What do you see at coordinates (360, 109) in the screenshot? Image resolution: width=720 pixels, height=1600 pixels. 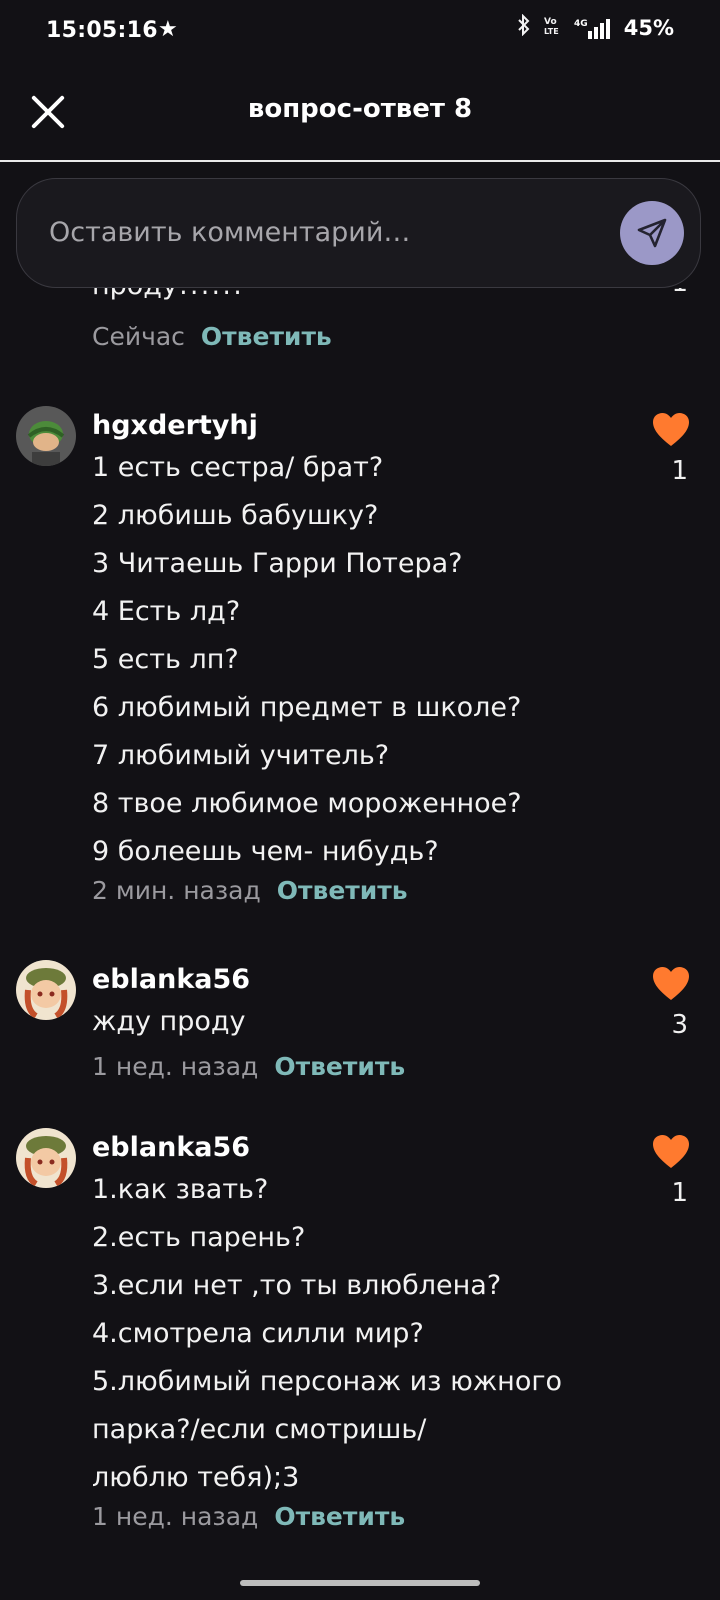 I see `page-title: вопрос-ответ 8` at bounding box center [360, 109].